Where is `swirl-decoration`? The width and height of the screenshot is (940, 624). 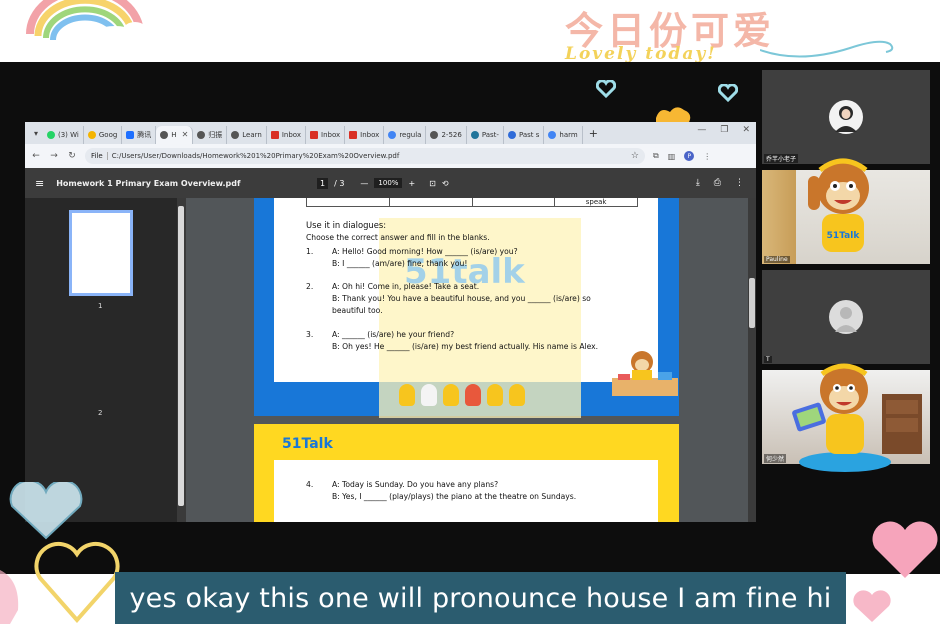 swirl-decoration is located at coordinates (827, 49).